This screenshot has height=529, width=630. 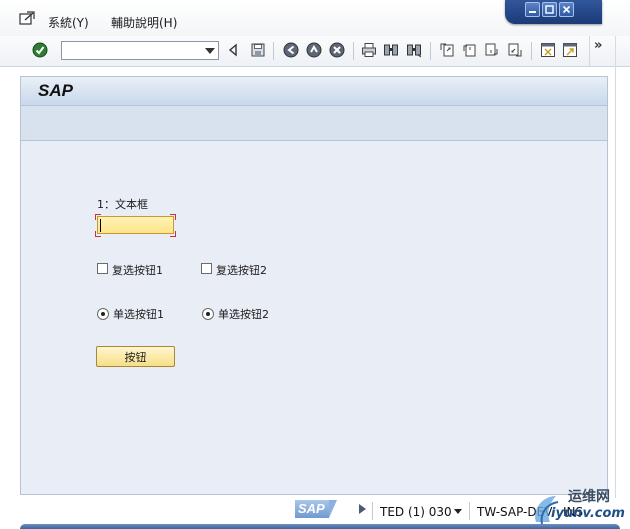 I want to click on window-controls, so click(x=553, y=12).